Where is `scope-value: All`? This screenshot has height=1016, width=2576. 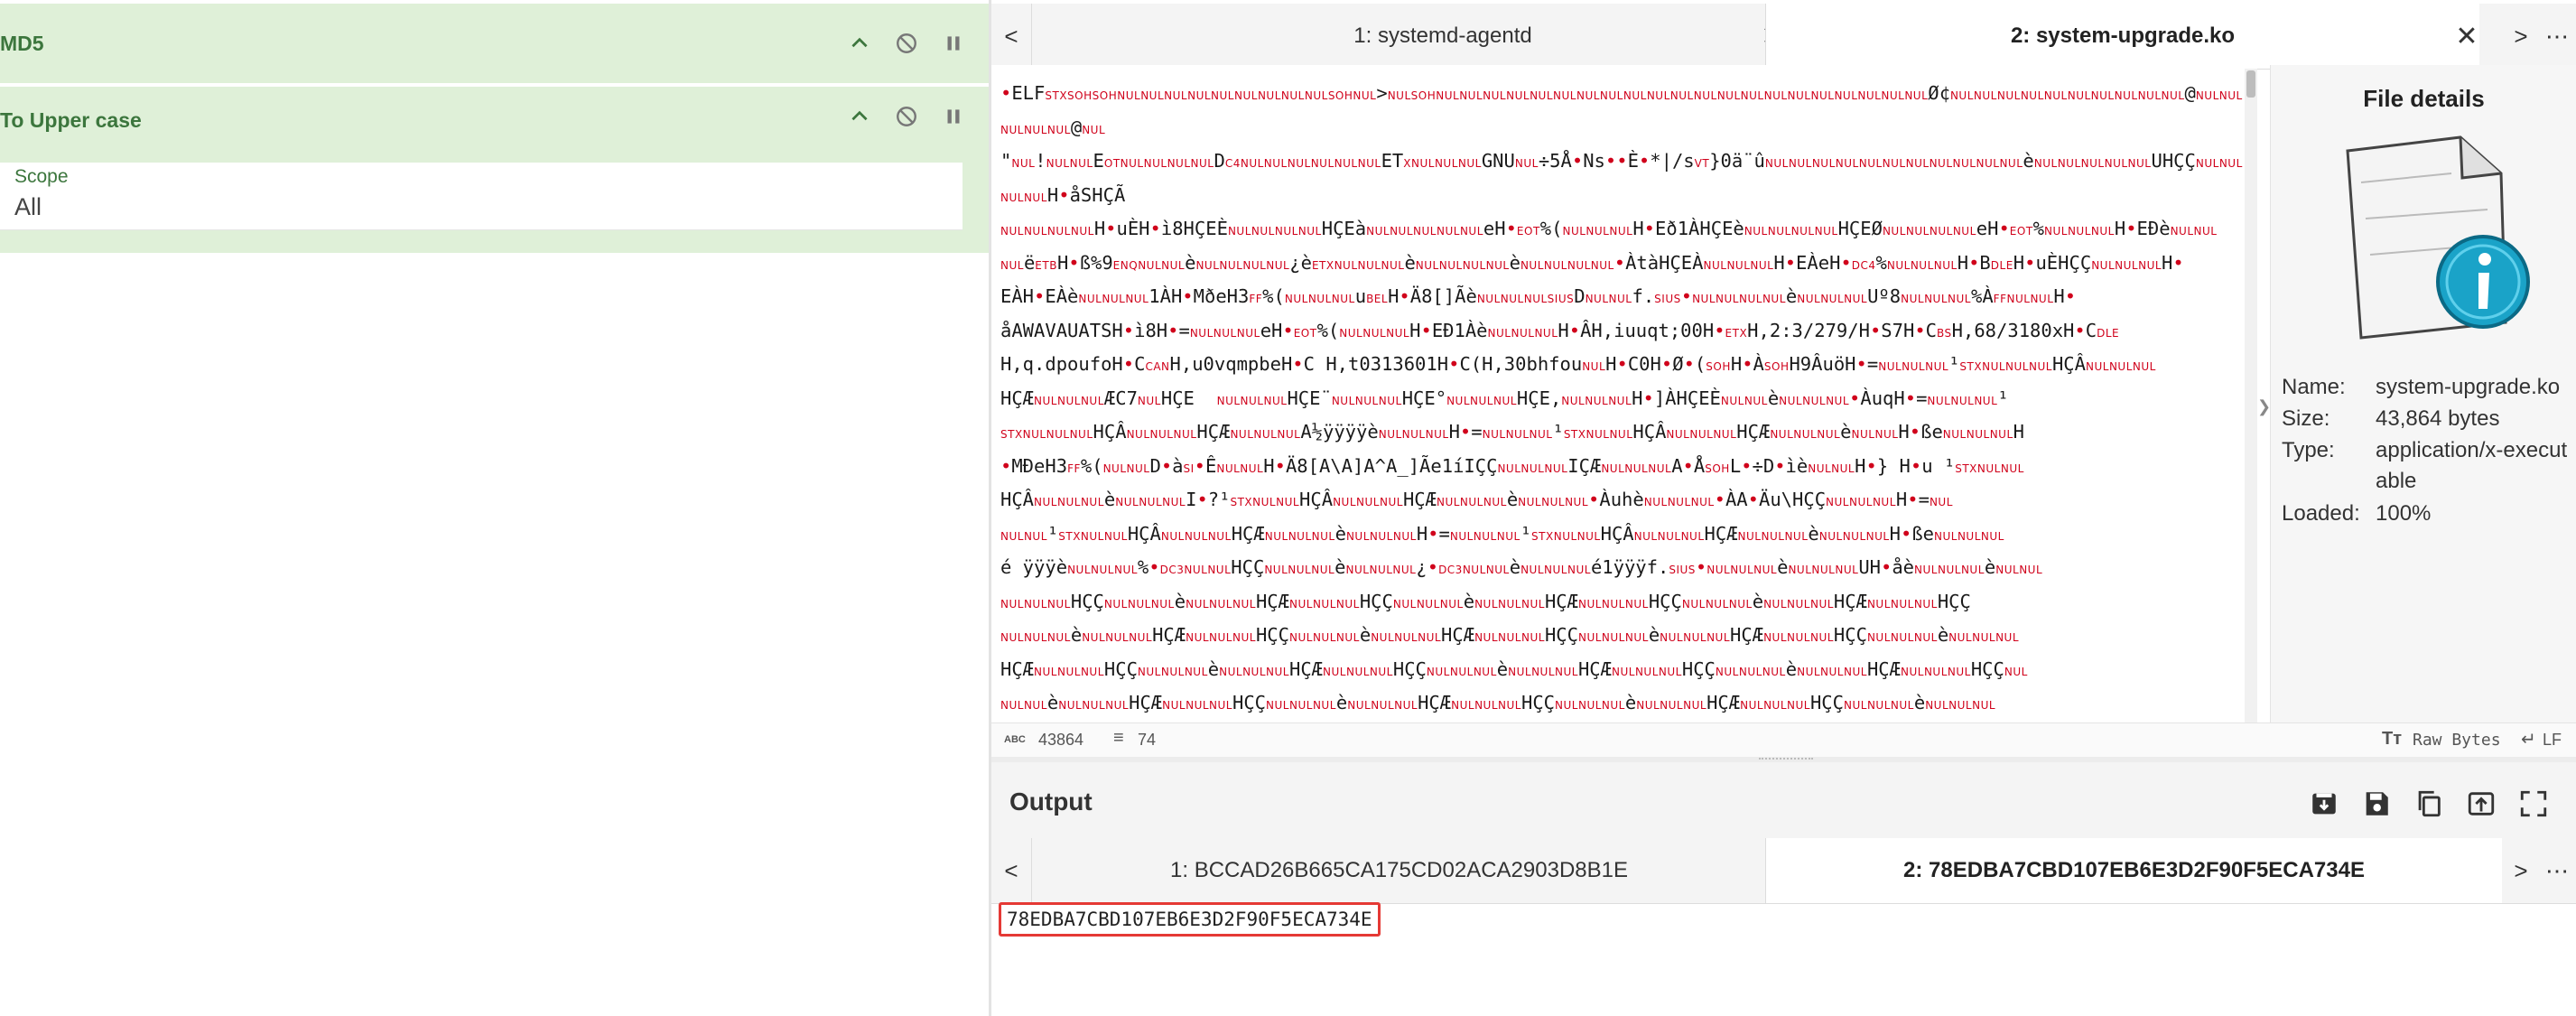
scope-value: All is located at coordinates (28, 206).